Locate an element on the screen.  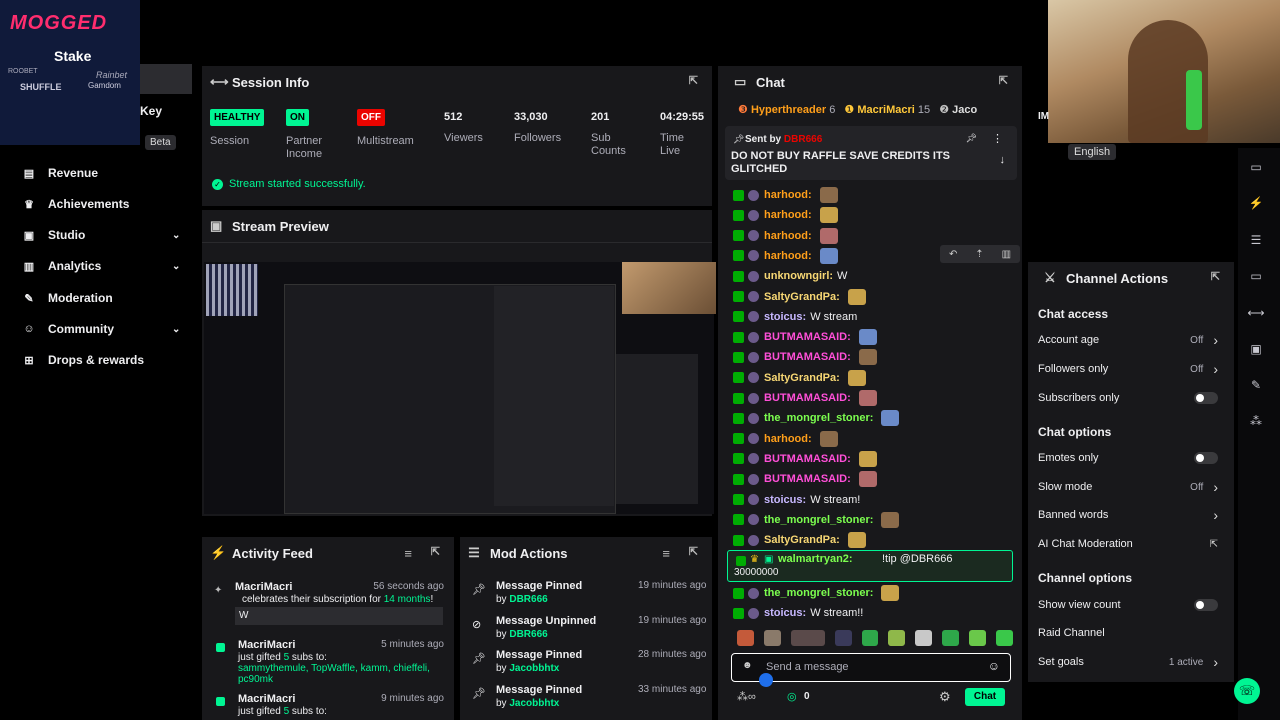
rail-session-info-button: ⟷ is located at coordinates (1256, 313).